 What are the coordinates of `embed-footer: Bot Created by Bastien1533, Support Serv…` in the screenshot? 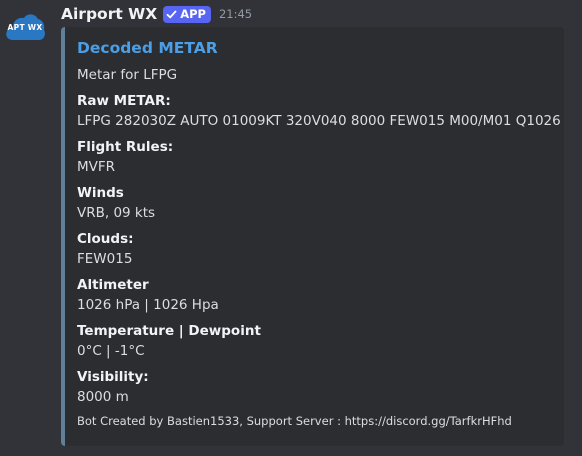 It's located at (294, 421).